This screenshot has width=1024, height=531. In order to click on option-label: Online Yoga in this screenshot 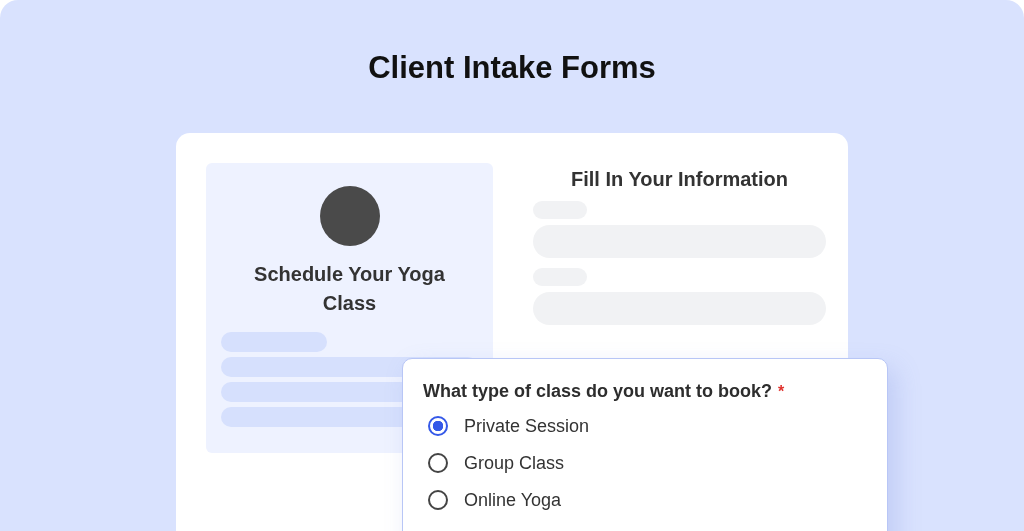, I will do `click(513, 500)`.